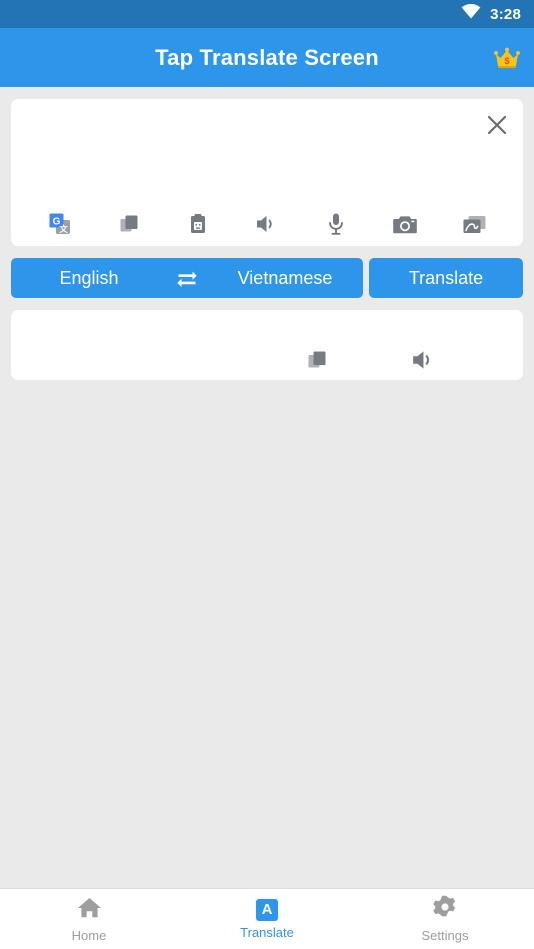  What do you see at coordinates (89, 910) in the screenshot?
I see `home-icon` at bounding box center [89, 910].